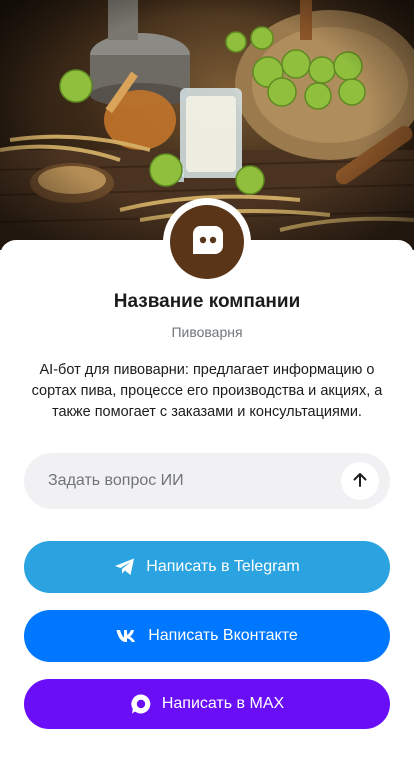  I want to click on avatar, so click(207, 242).